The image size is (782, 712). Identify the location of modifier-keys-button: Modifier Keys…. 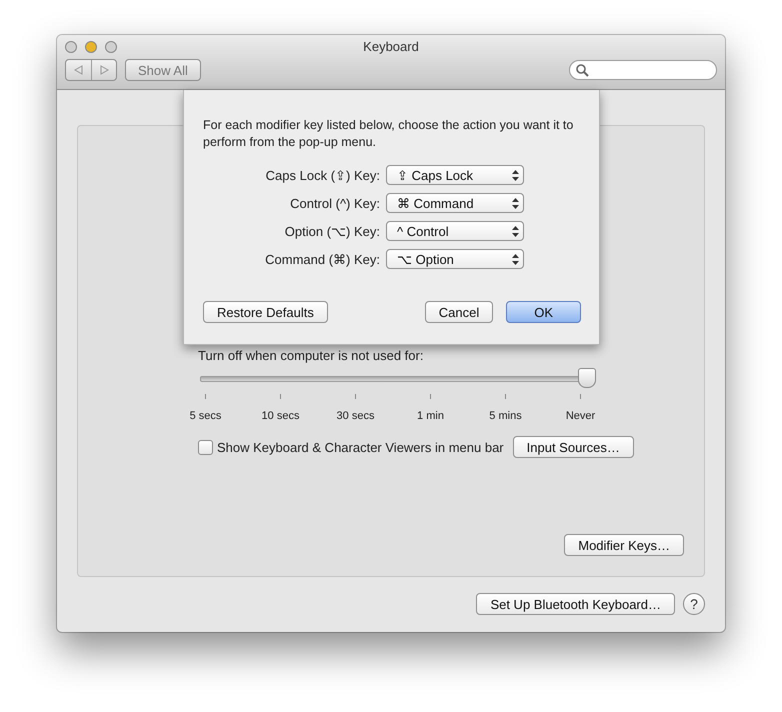
(624, 545).